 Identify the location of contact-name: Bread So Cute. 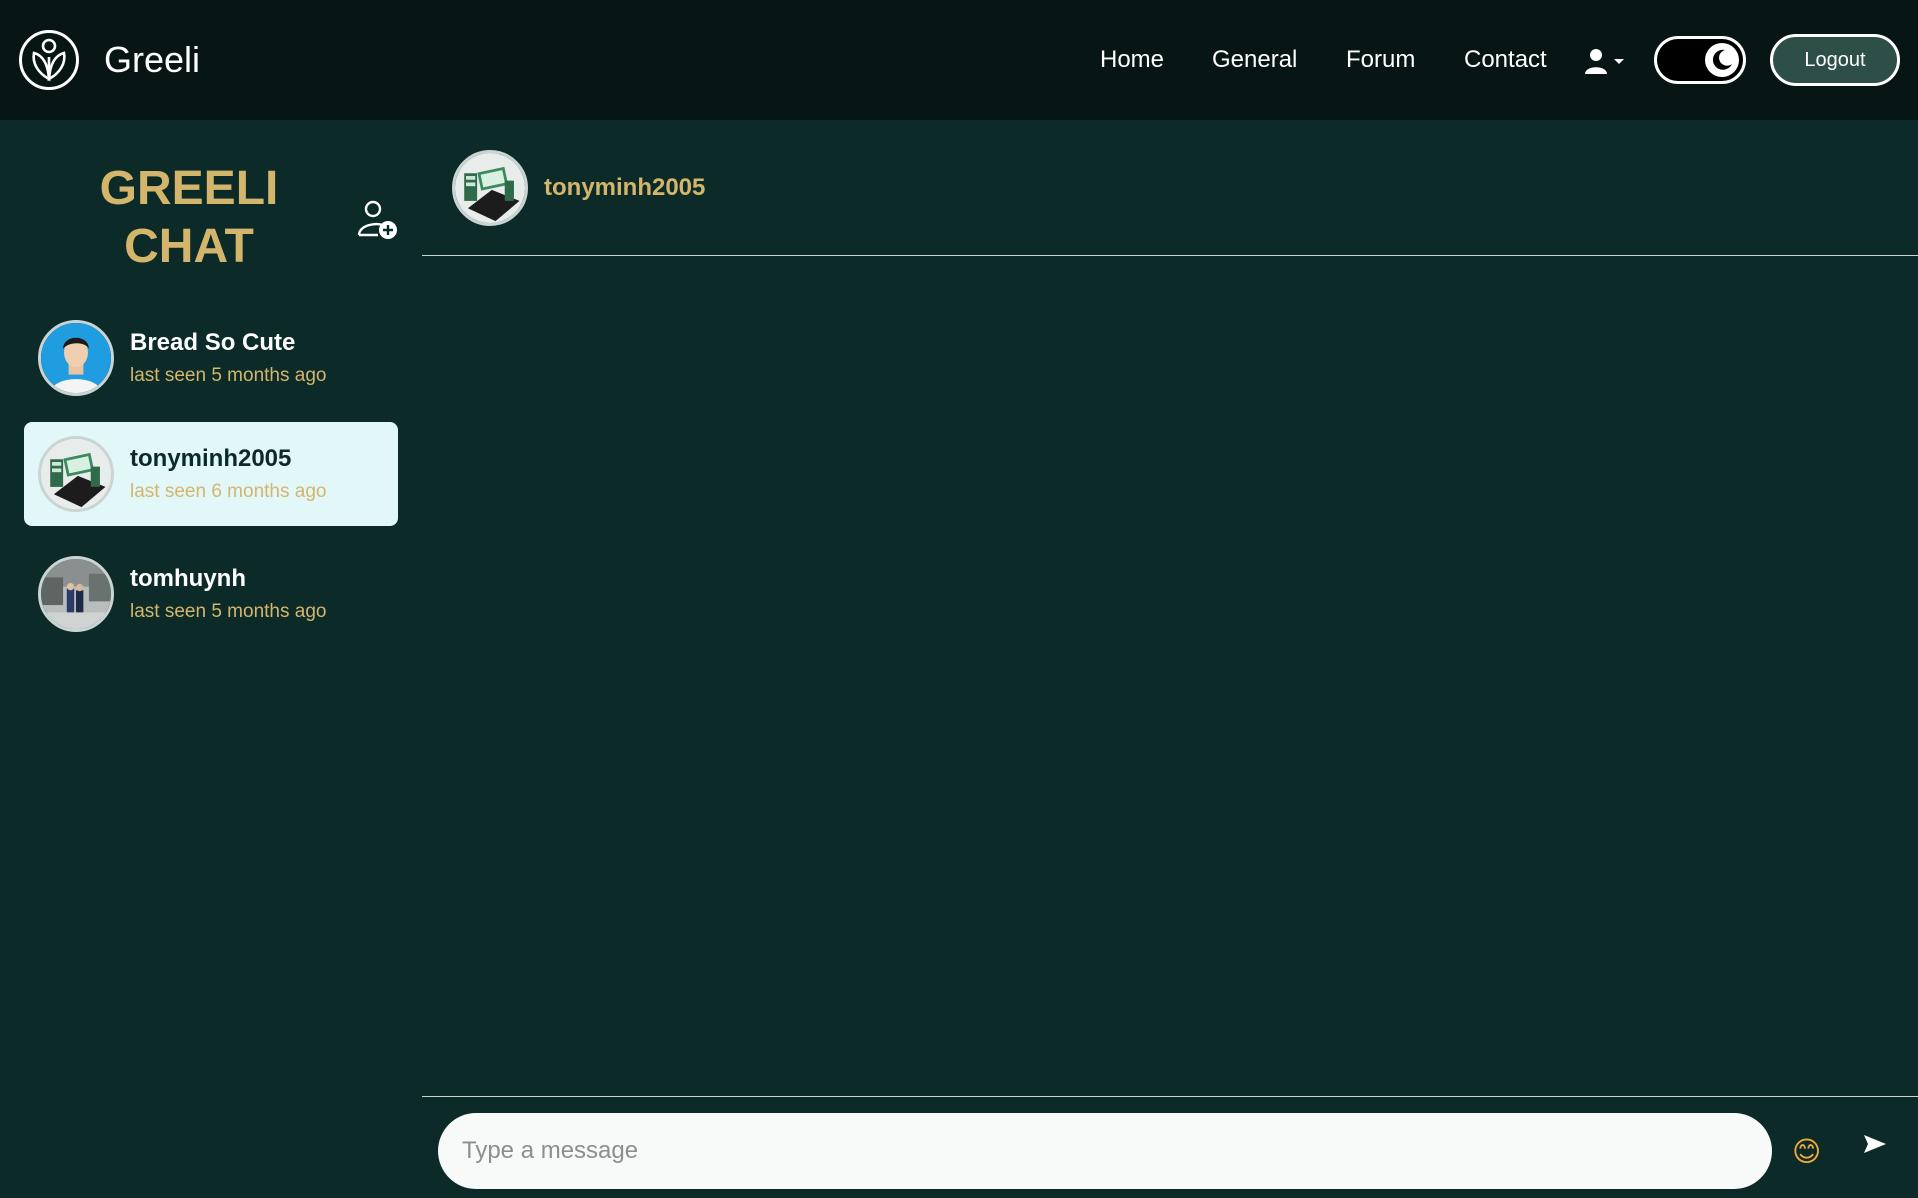
(213, 342).